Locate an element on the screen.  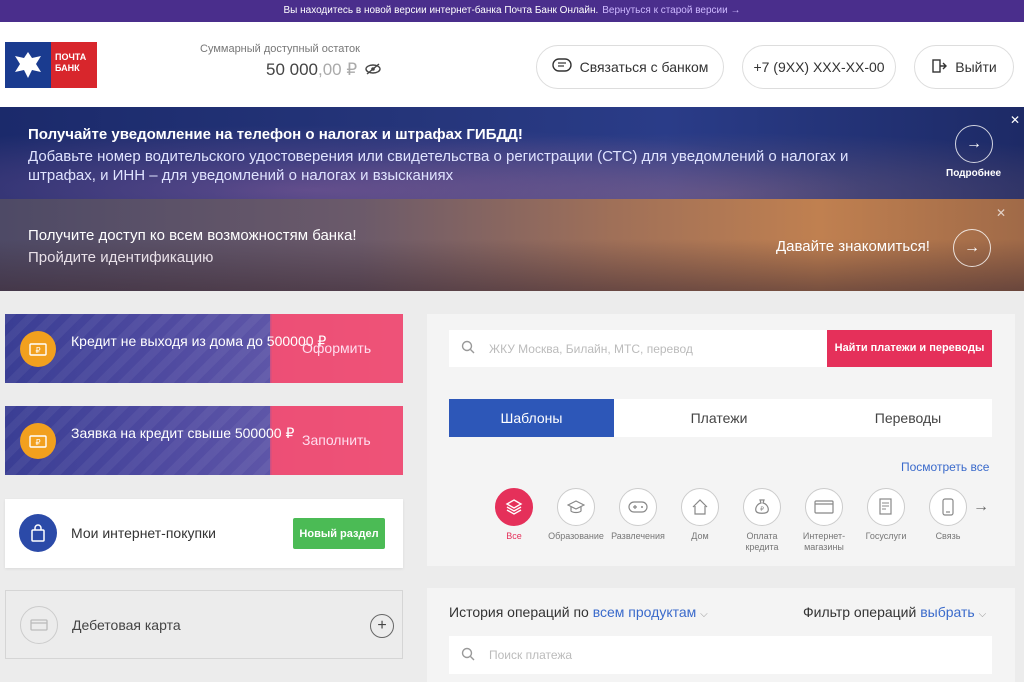
payment-tabs: Шаблоны Платежи Переводы is located at coordinates (720, 418).